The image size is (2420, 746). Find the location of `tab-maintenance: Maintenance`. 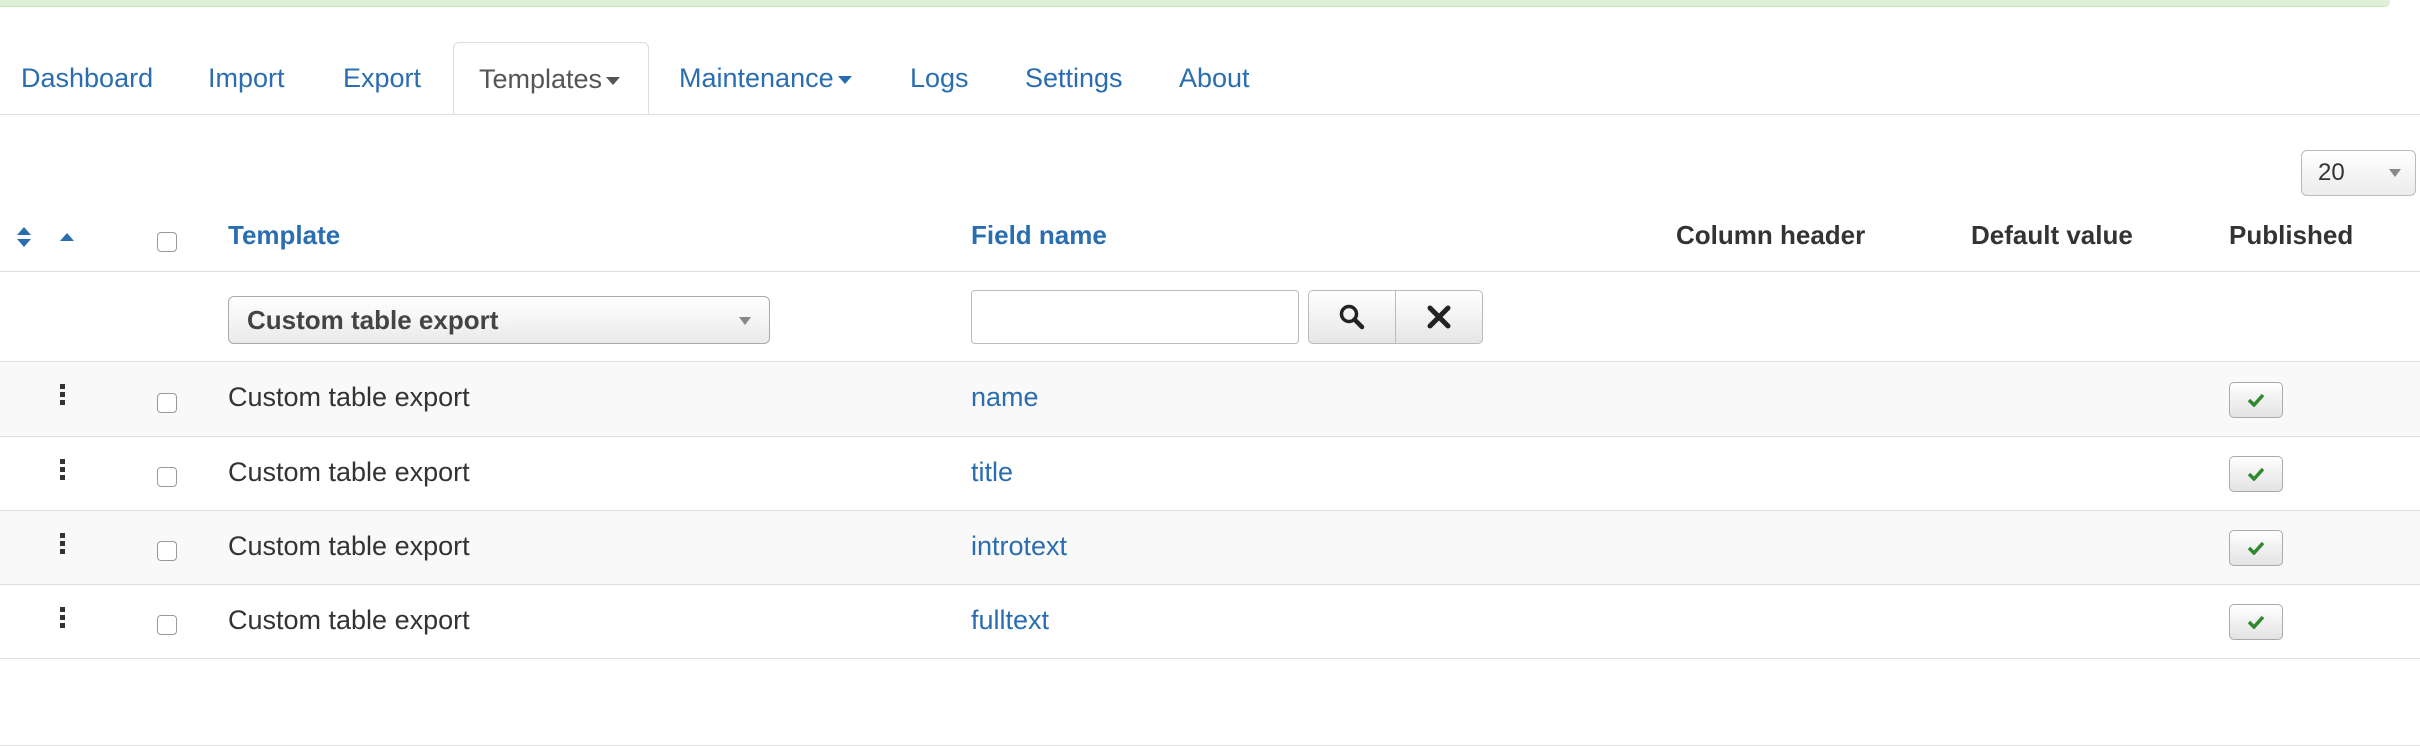

tab-maintenance: Maintenance is located at coordinates (765, 78).